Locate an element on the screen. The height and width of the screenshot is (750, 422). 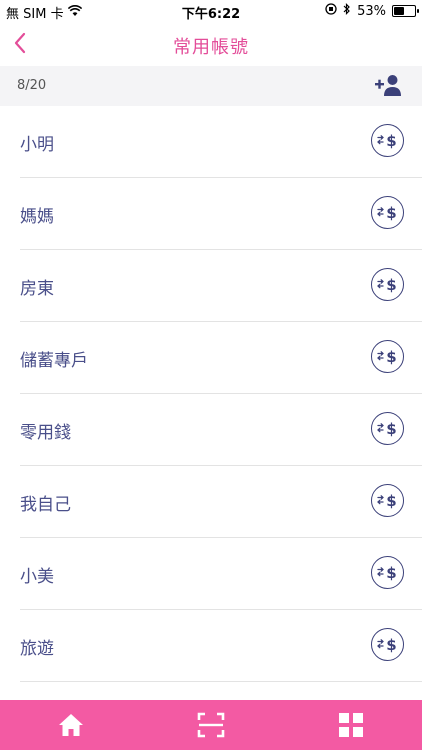
account-name: 旅遊 is located at coordinates (37, 649).